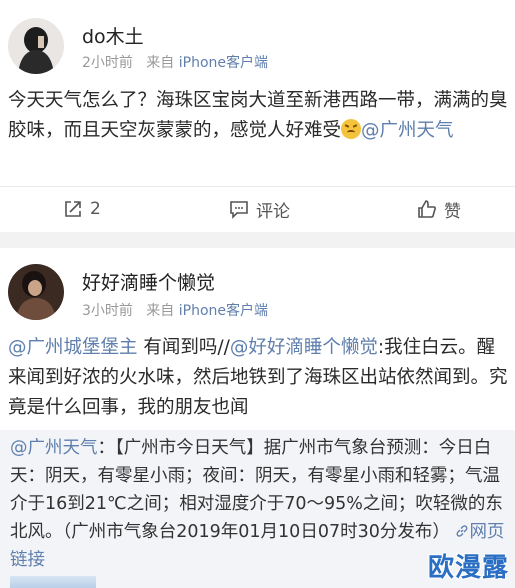 This screenshot has width=515, height=588. What do you see at coordinates (95, 209) in the screenshot?
I see `repost-count: 2` at bounding box center [95, 209].